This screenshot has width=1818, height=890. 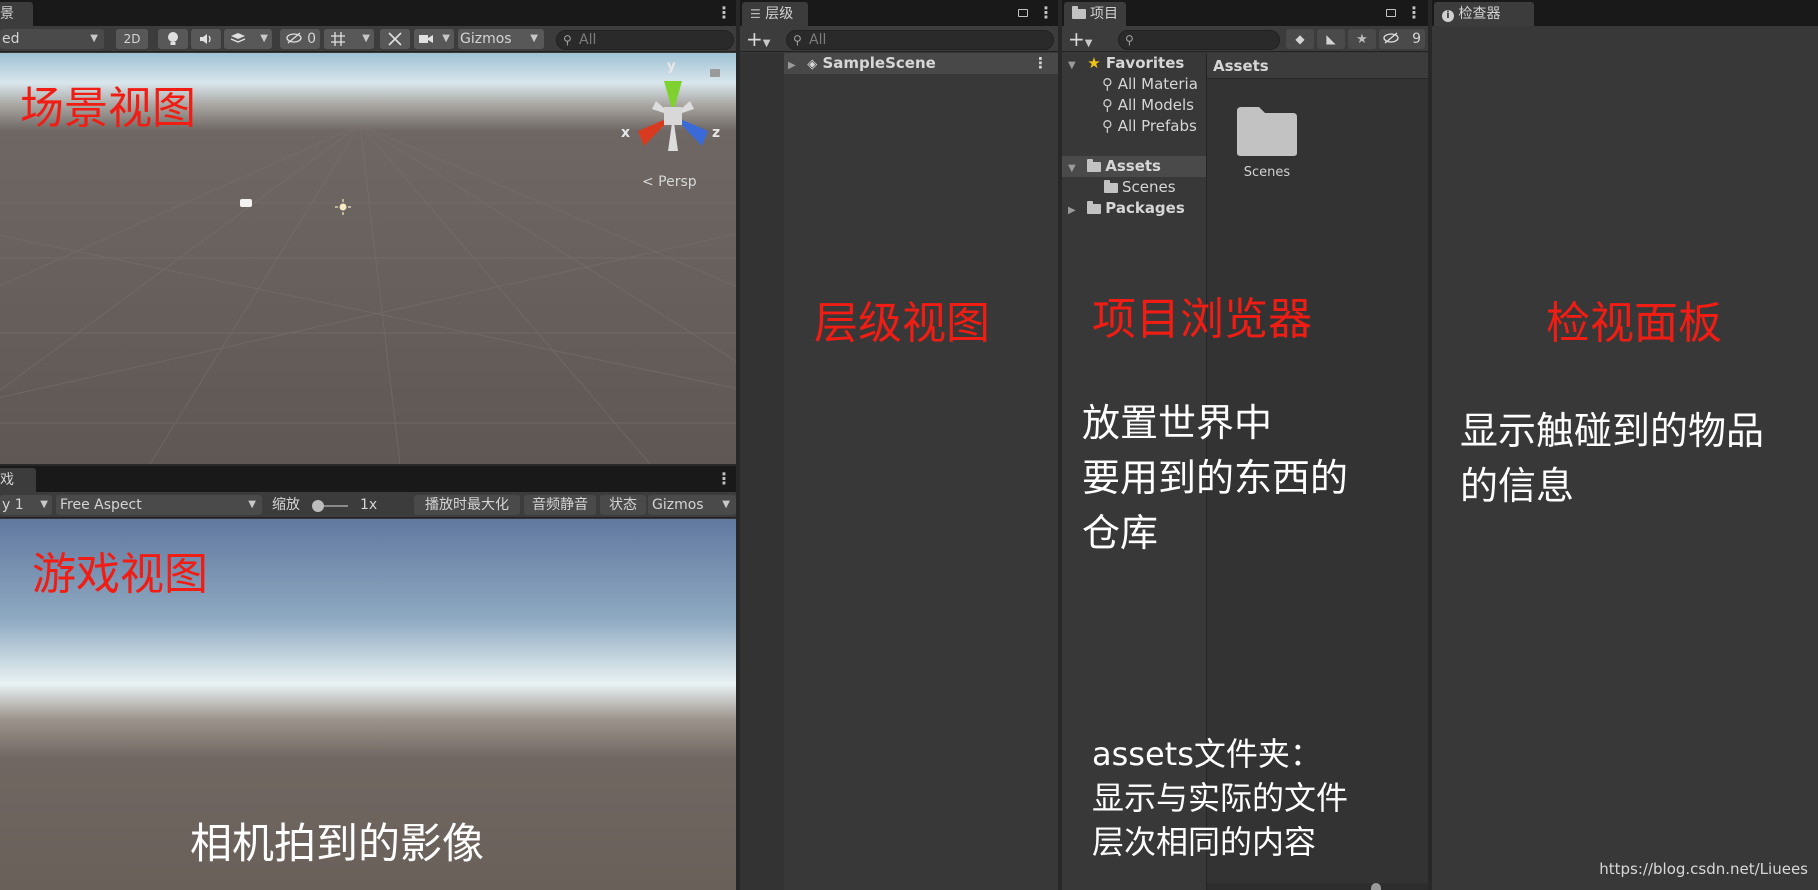 I want to click on aspect-dropdown: Free Aspect ▼, so click(x=159, y=505).